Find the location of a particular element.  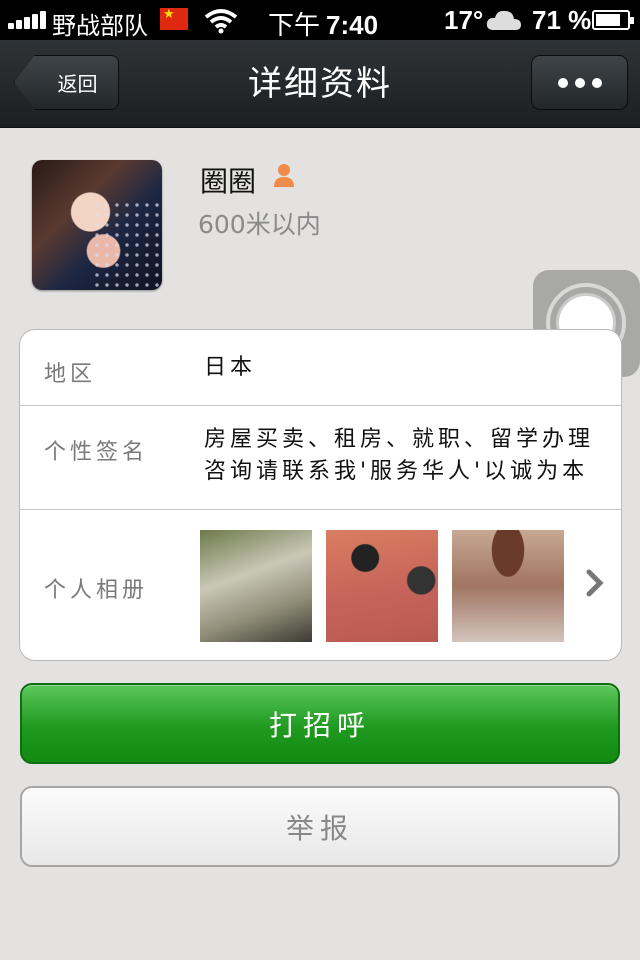

carrier-name: 野战部队 is located at coordinates (100, 26).